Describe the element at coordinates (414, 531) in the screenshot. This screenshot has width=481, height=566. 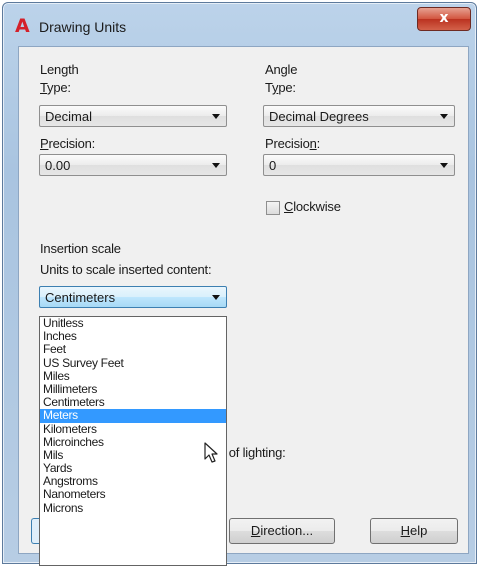
I see `help-button: Help` at that location.